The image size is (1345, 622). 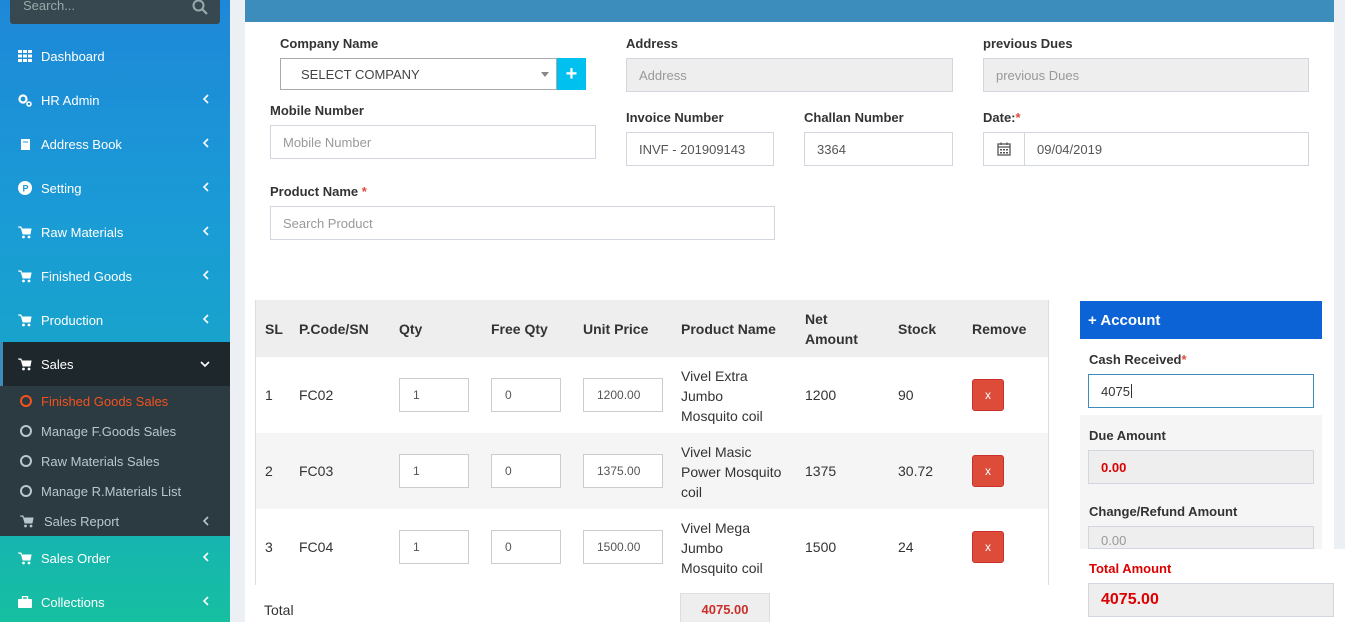 What do you see at coordinates (274, 329) in the screenshot?
I see `col-sl: SL` at bounding box center [274, 329].